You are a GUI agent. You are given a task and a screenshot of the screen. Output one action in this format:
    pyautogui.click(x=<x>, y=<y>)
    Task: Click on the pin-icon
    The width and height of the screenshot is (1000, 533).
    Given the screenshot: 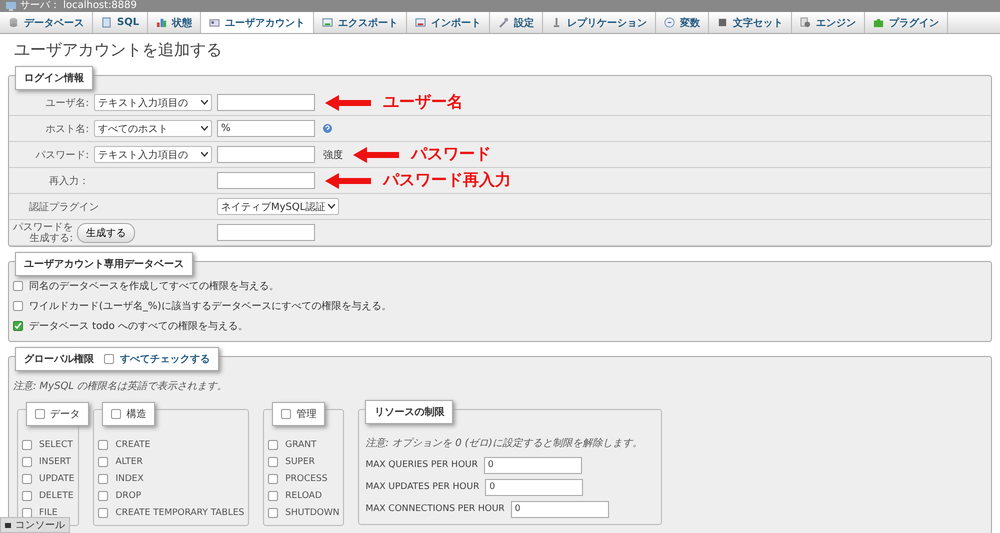 What is the action you would take?
    pyautogui.click(x=556, y=22)
    